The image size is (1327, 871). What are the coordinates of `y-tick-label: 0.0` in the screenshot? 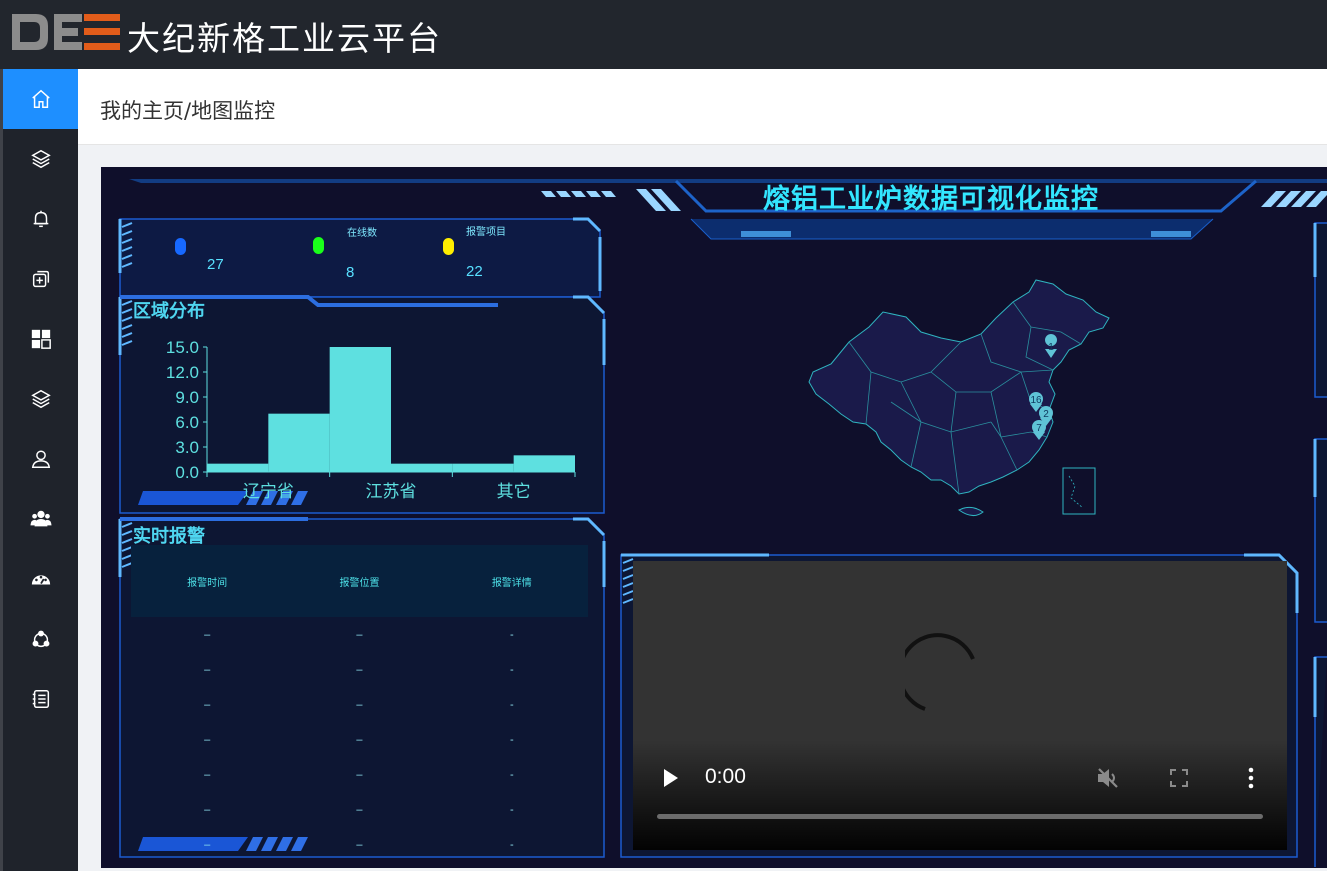 It's located at (187, 472).